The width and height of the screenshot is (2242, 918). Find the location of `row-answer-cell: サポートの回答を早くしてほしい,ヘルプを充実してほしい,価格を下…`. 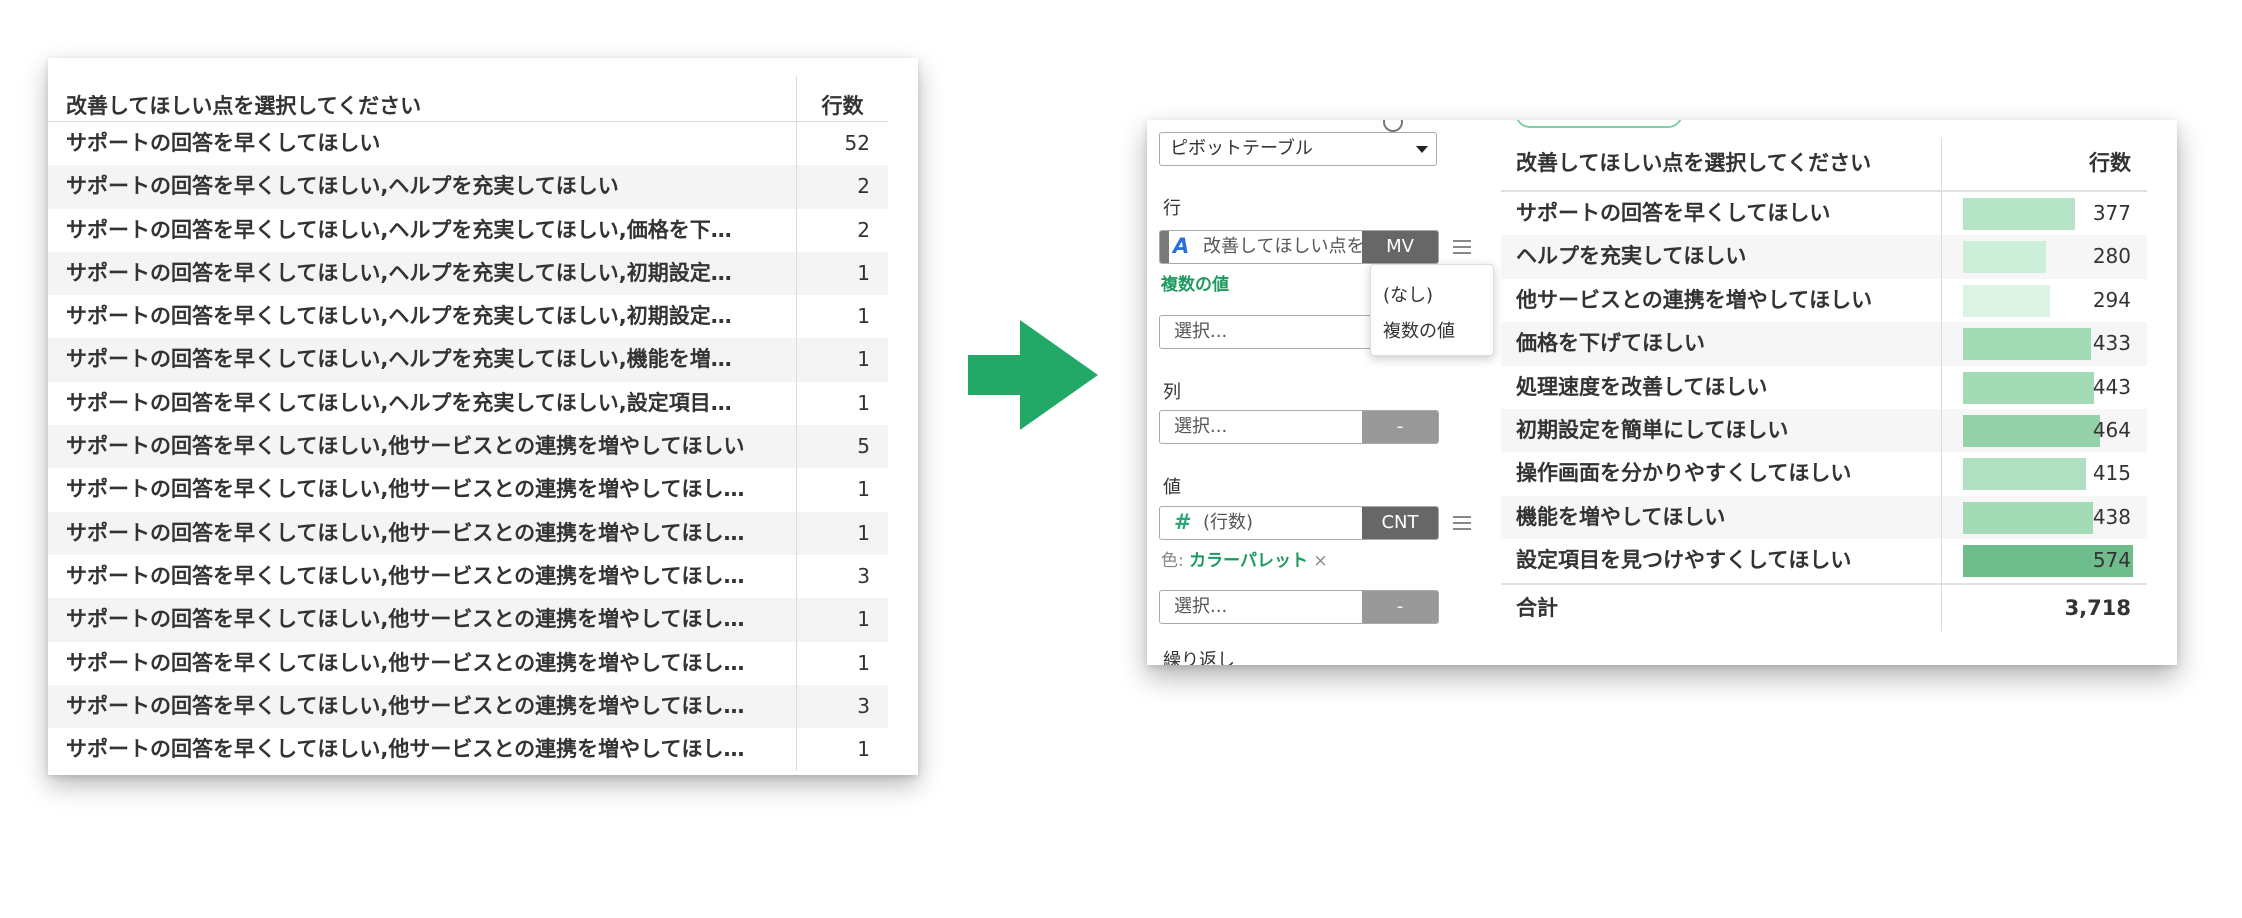

row-answer-cell: サポートの回答を早くしてほしい,ヘルプを充実してほしい,価格を下… is located at coordinates (399, 229).